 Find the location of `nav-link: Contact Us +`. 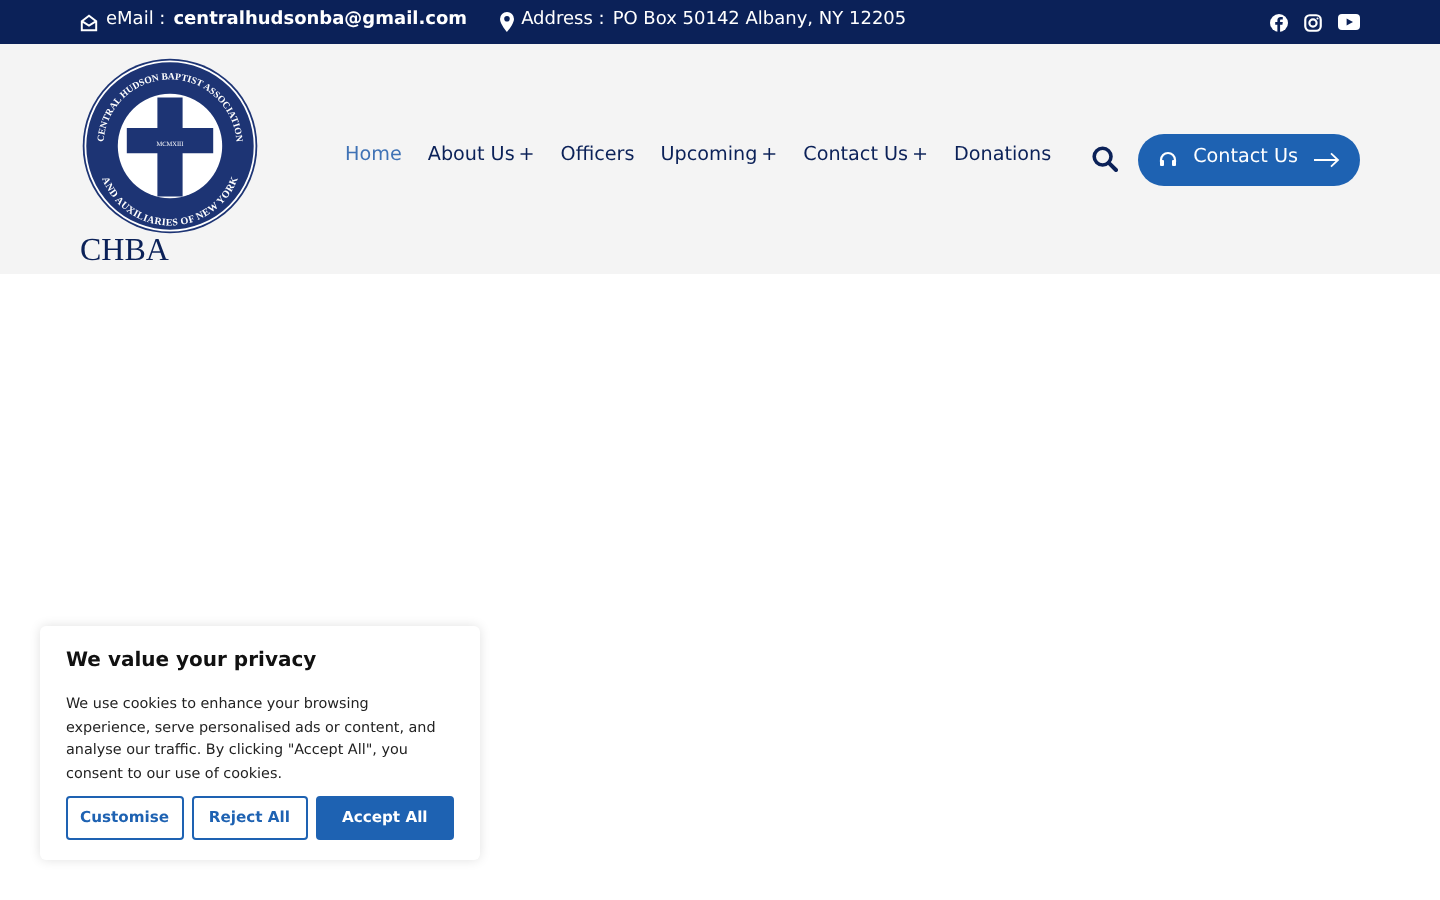

nav-link: Contact Us + is located at coordinates (865, 157).